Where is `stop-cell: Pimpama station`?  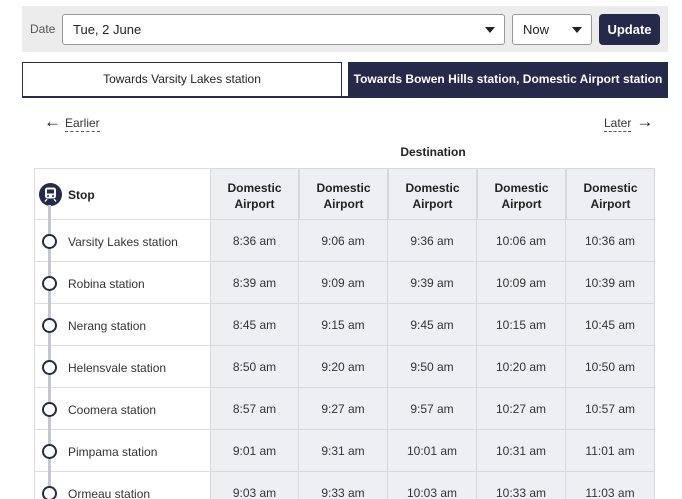
stop-cell: Pimpama station is located at coordinates (122, 451).